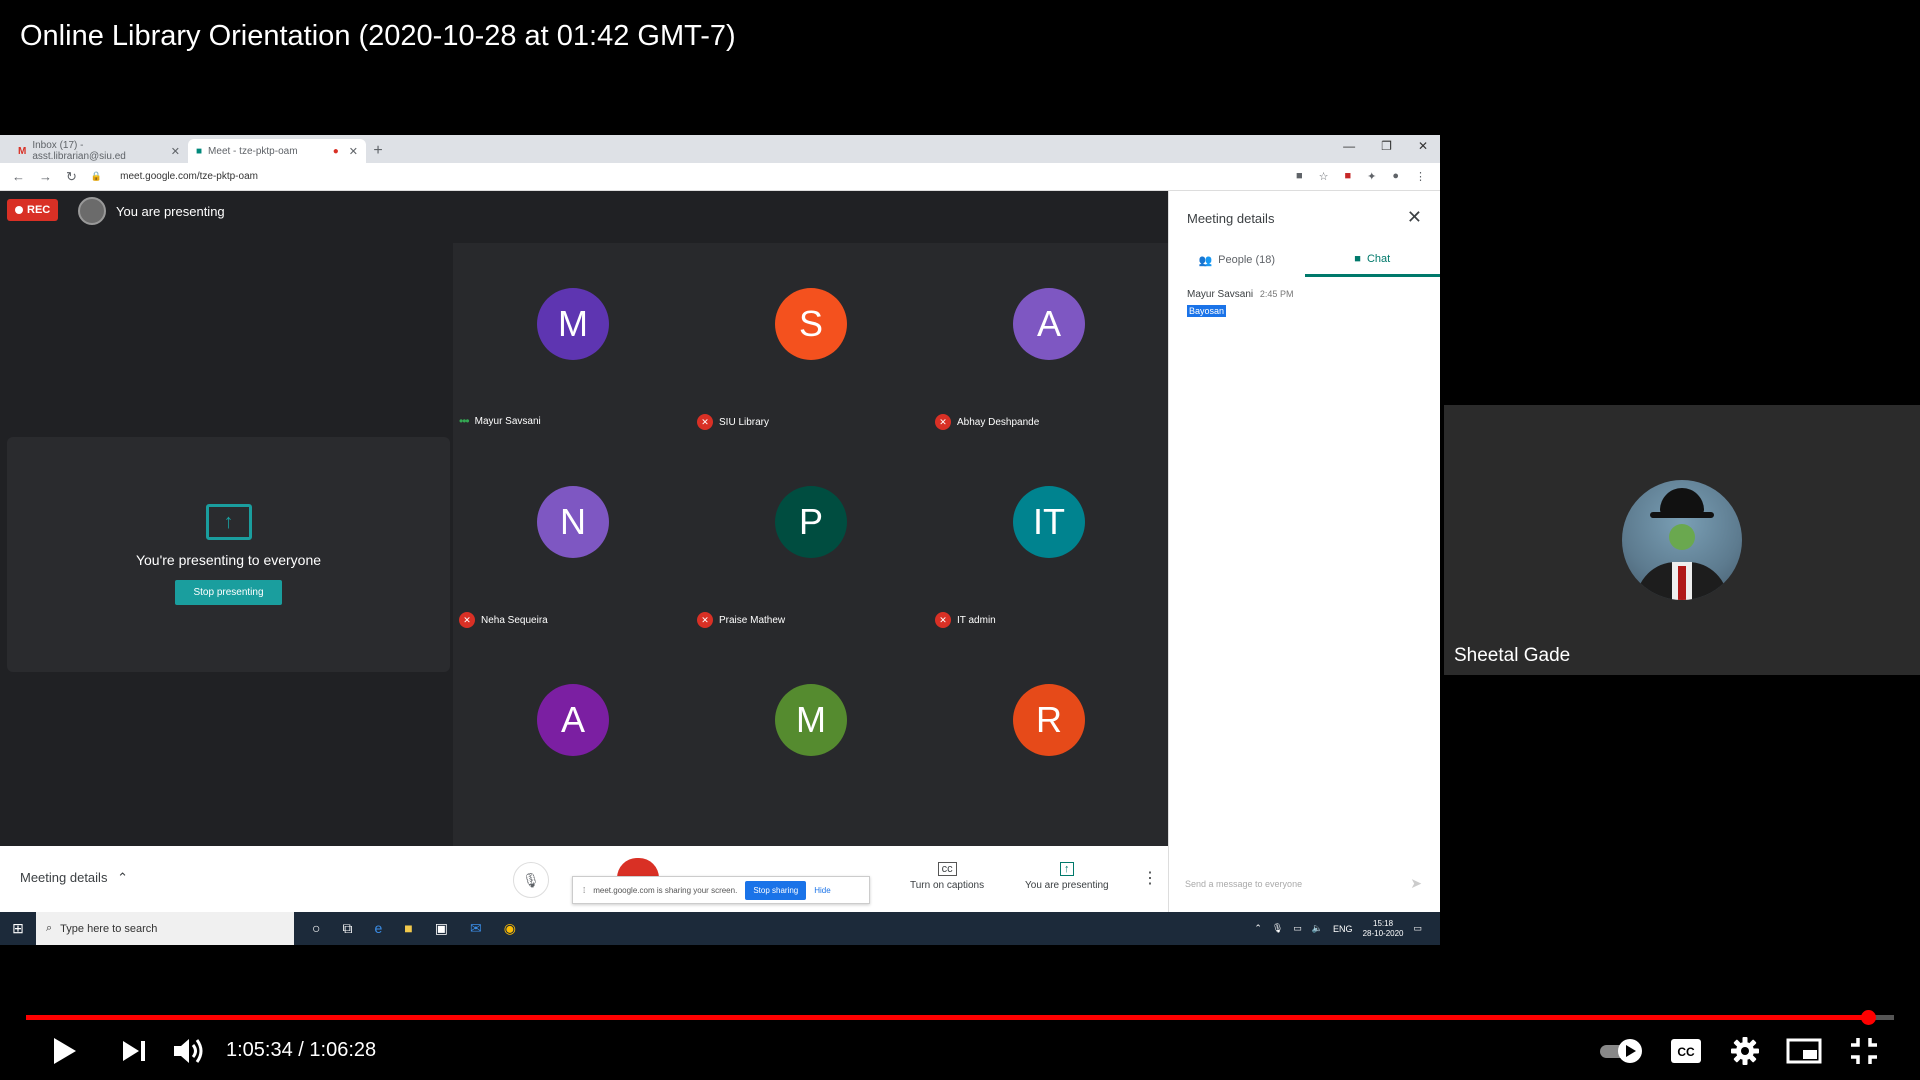 The image size is (1920, 1080). What do you see at coordinates (228, 592) in the screenshot?
I see `stop-presenting-button: Stop presenting` at bounding box center [228, 592].